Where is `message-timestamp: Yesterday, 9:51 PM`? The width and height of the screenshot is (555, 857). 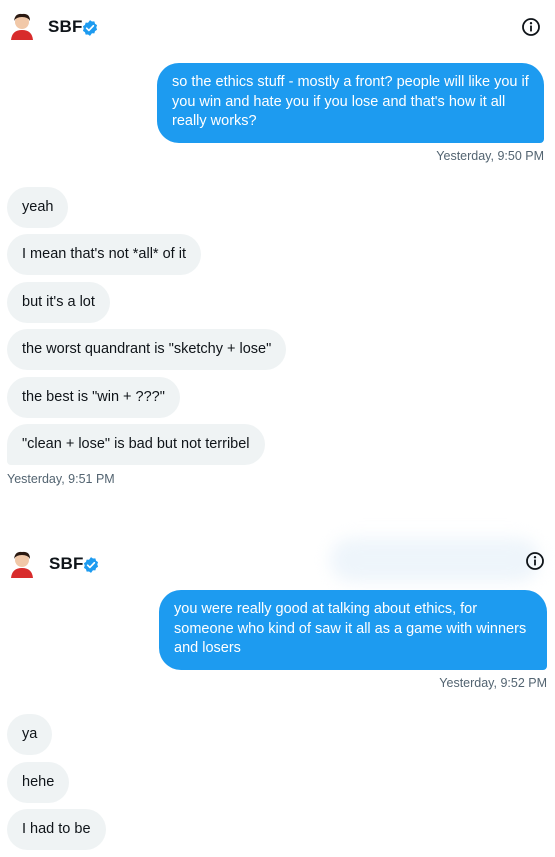 message-timestamp: Yesterday, 9:51 PM is located at coordinates (61, 479).